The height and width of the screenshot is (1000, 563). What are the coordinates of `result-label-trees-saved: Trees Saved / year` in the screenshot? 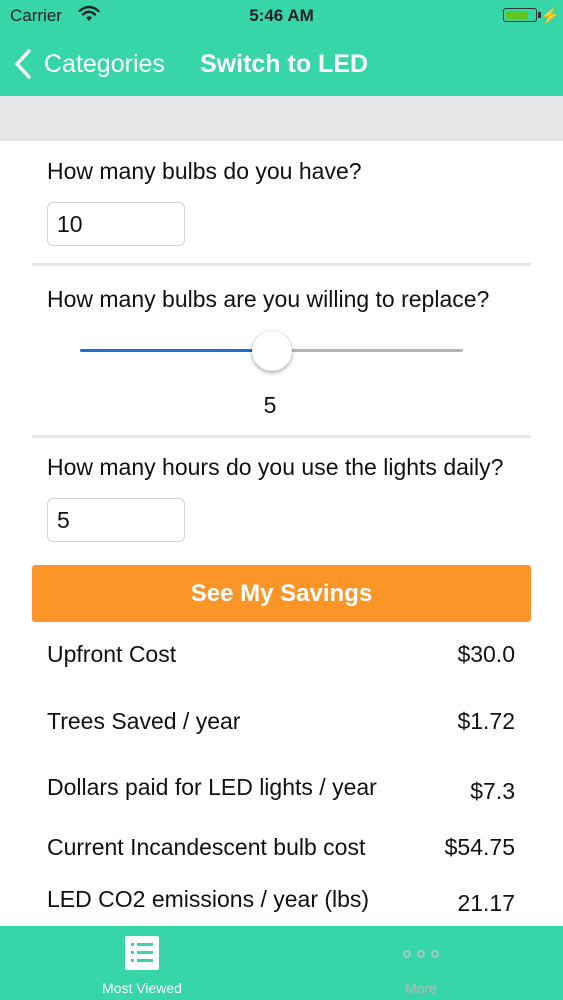 It's located at (144, 721).